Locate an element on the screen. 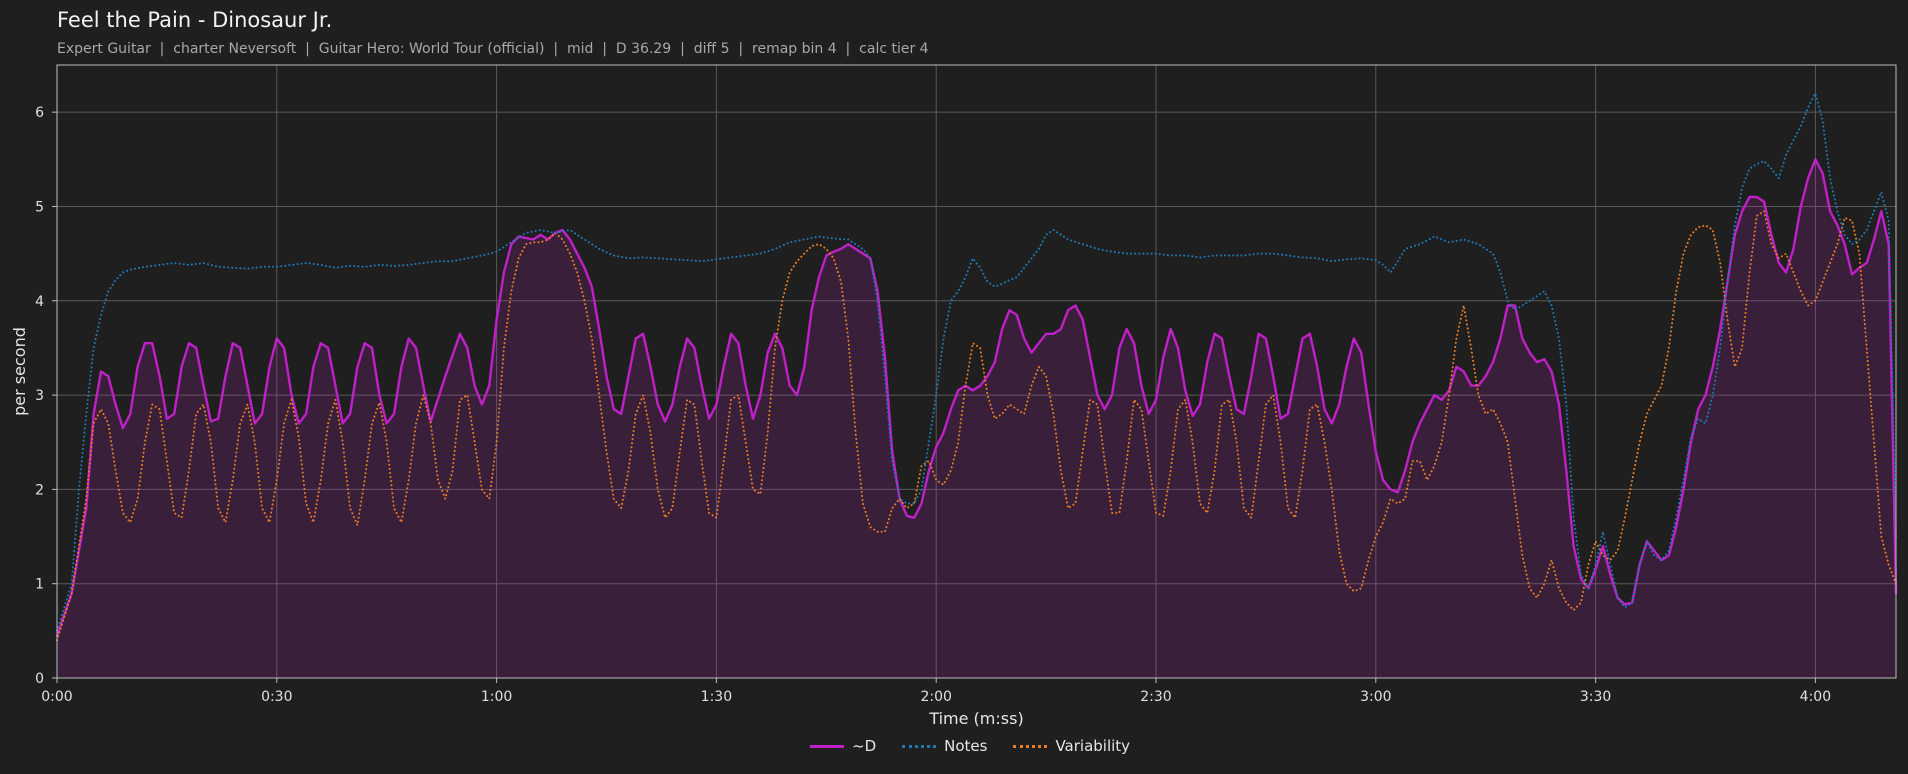 The image size is (1908, 774). y-tick-label: 4 is located at coordinates (39, 302).